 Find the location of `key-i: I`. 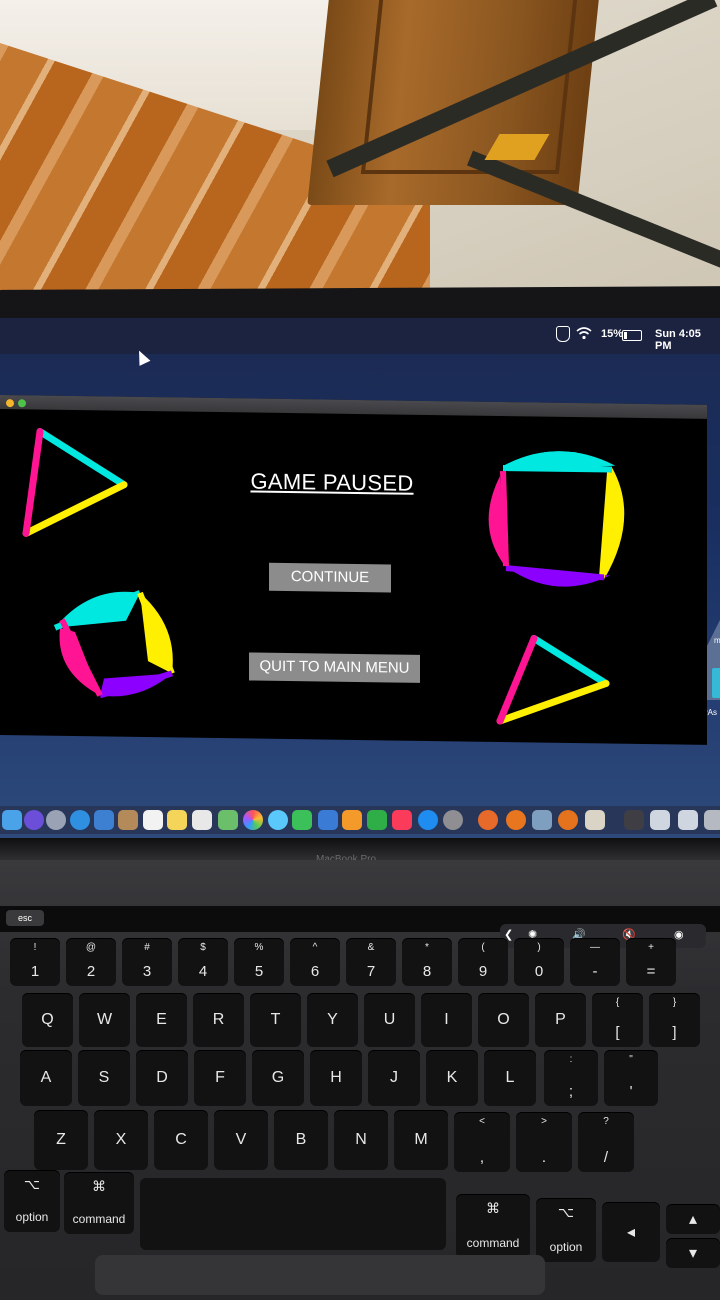

key-i: I is located at coordinates (446, 1020).